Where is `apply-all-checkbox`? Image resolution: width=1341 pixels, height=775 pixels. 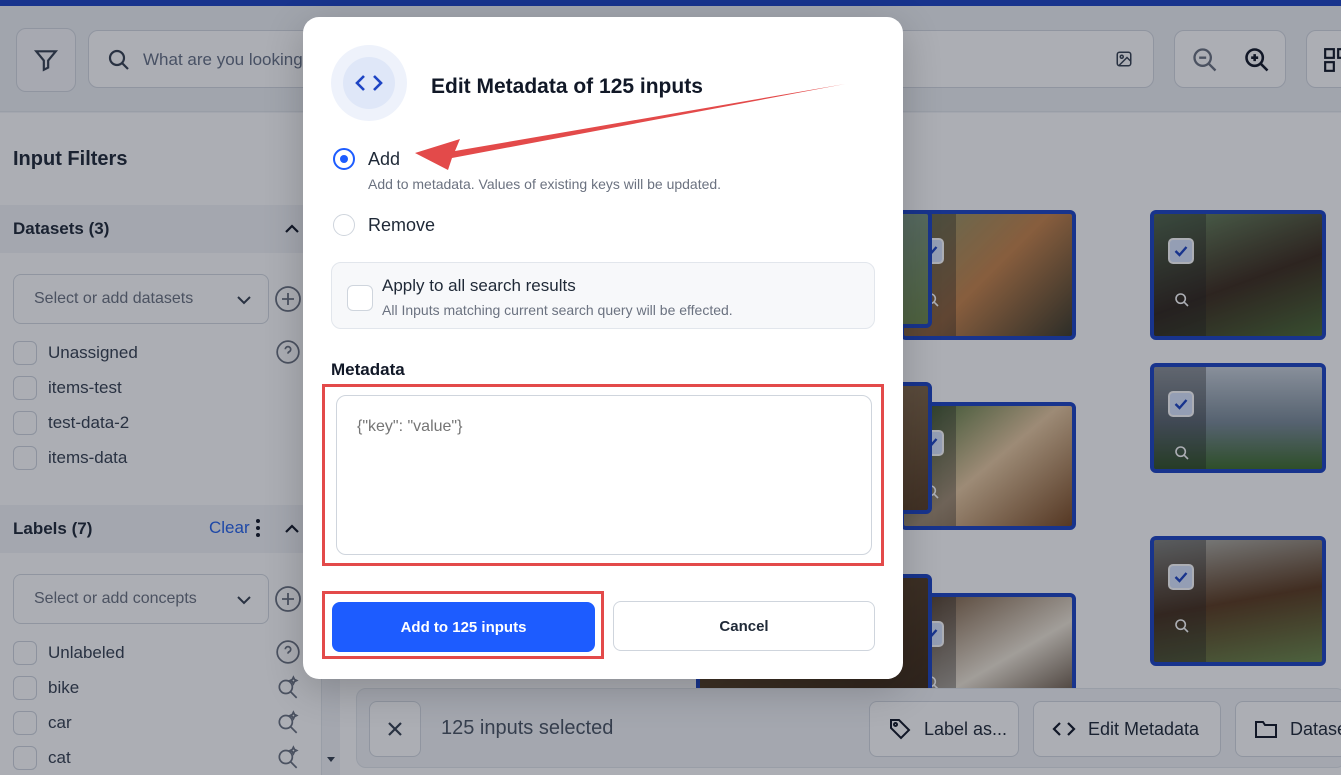 apply-all-checkbox is located at coordinates (360, 298).